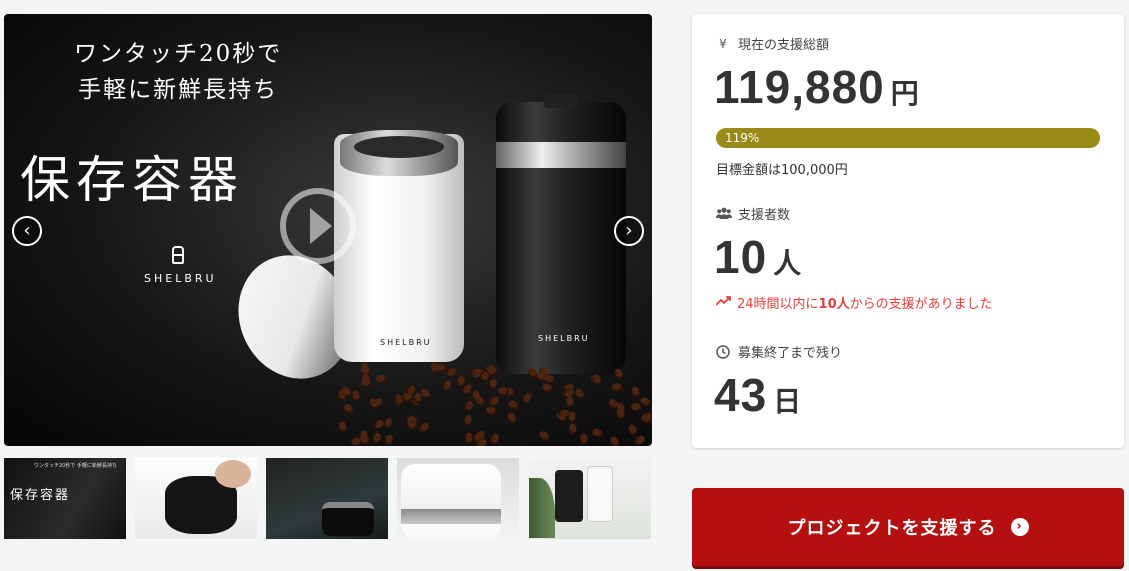 The width and height of the screenshot is (1129, 571). I want to click on remaining-days-unit: 日, so click(788, 401).